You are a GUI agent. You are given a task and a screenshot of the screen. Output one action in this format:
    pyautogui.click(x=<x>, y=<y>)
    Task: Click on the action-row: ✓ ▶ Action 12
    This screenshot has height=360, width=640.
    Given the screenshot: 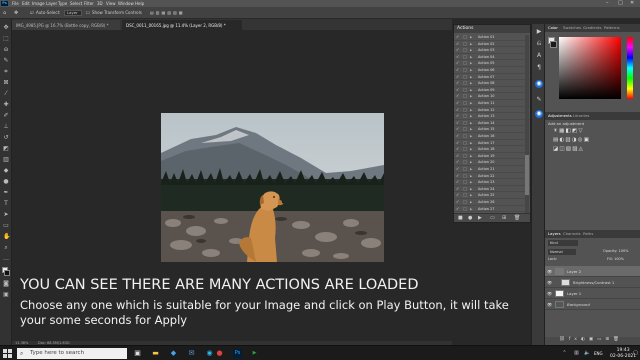 What is the action you would take?
    pyautogui.click(x=492, y=110)
    